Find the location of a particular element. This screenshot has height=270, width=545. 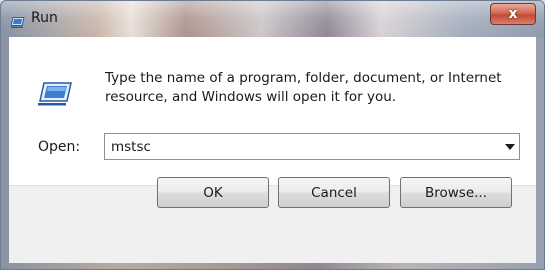

title-bar: Run x is located at coordinates (272, 19).